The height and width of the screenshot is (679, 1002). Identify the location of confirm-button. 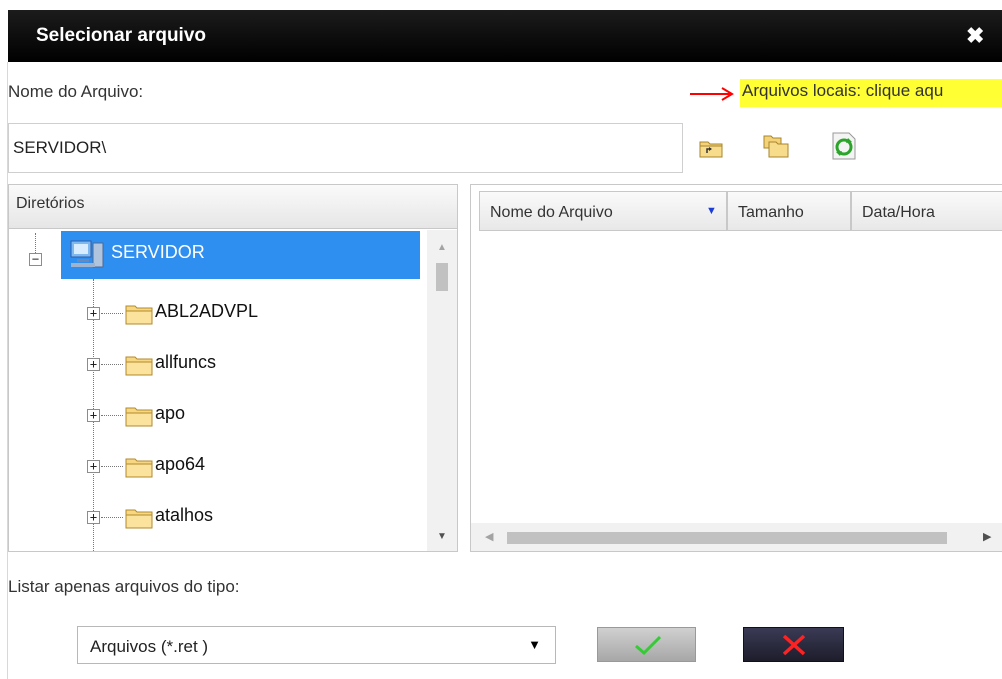
(646, 644).